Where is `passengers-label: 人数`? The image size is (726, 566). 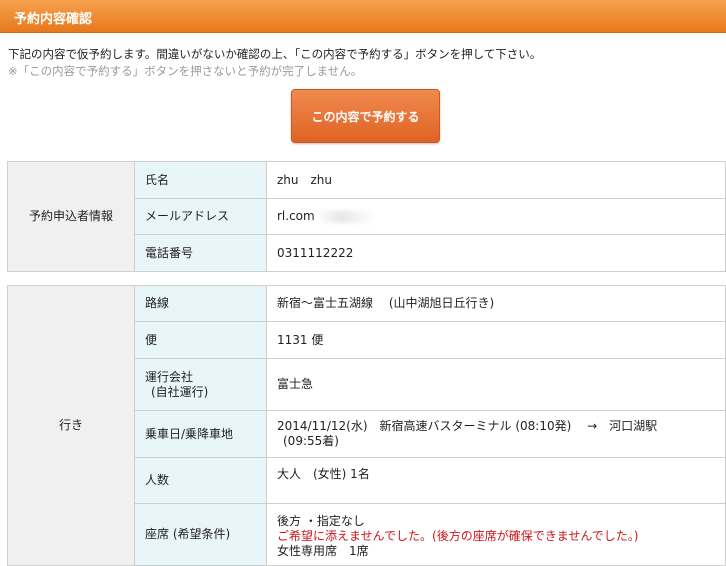 passengers-label: 人数 is located at coordinates (200, 480).